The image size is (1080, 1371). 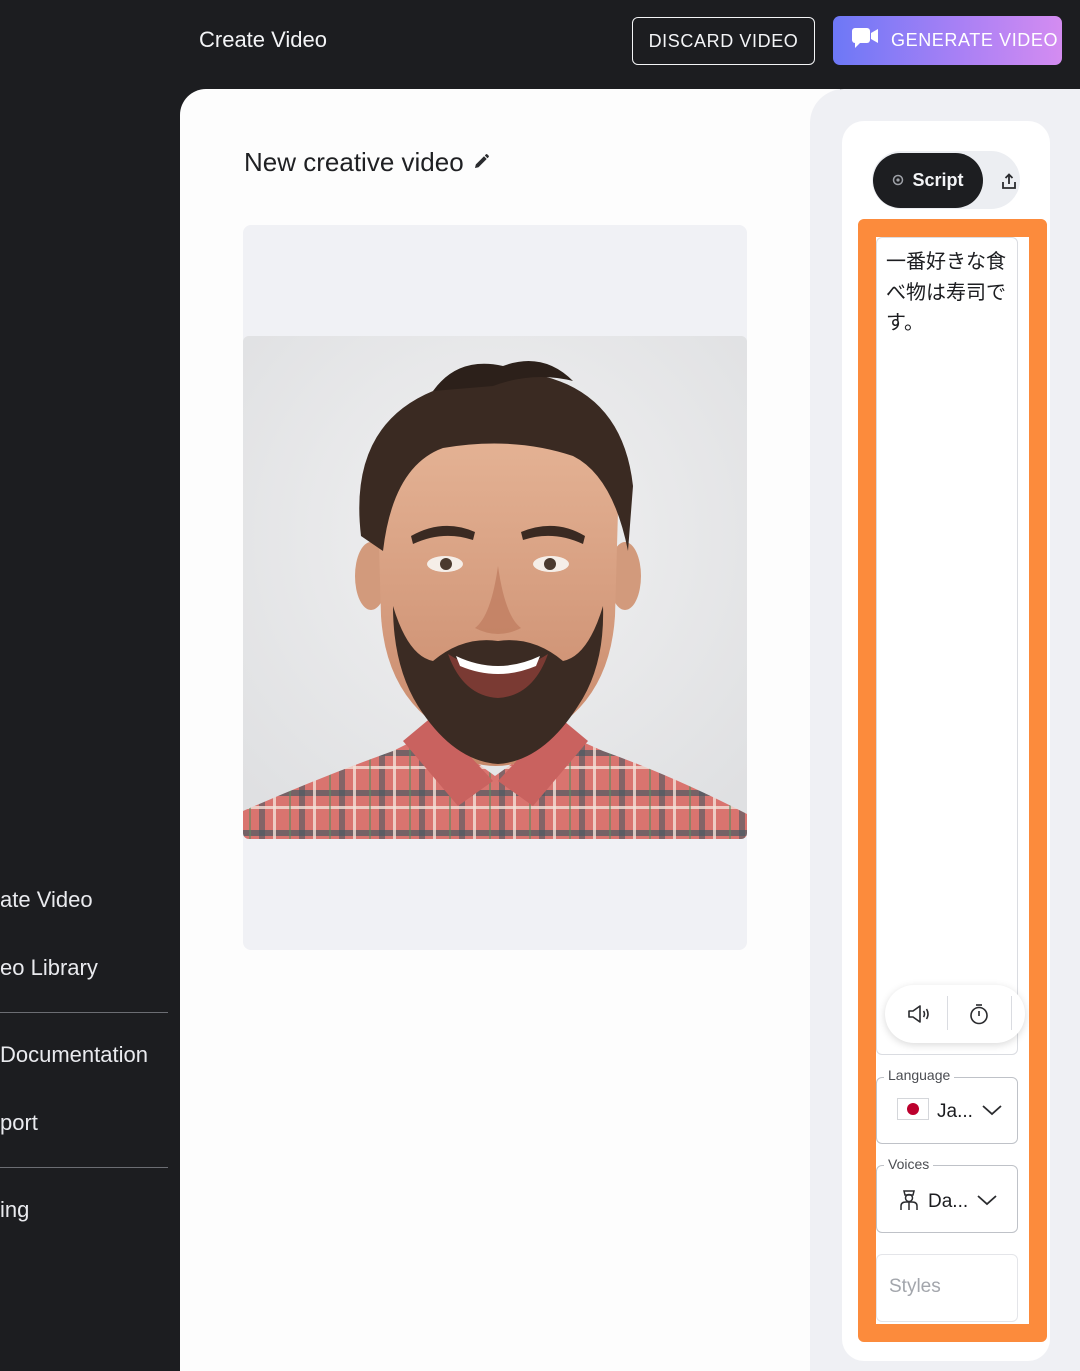 What do you see at coordinates (952, 780) in the screenshot?
I see `highlight-box` at bounding box center [952, 780].